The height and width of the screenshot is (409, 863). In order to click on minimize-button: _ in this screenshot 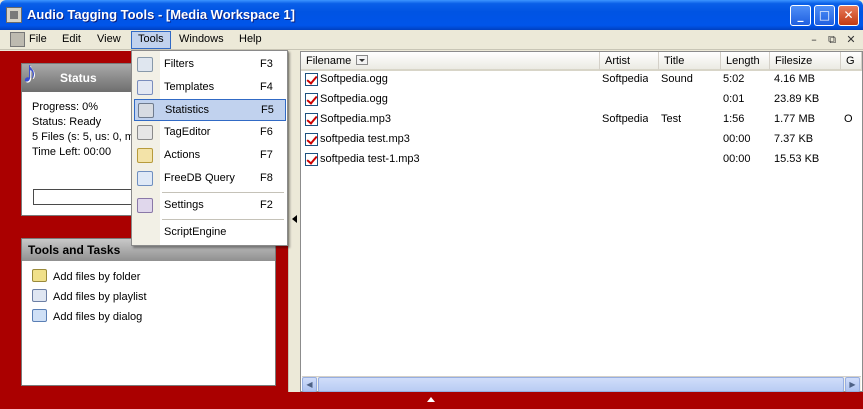, I will do `click(800, 15)`.